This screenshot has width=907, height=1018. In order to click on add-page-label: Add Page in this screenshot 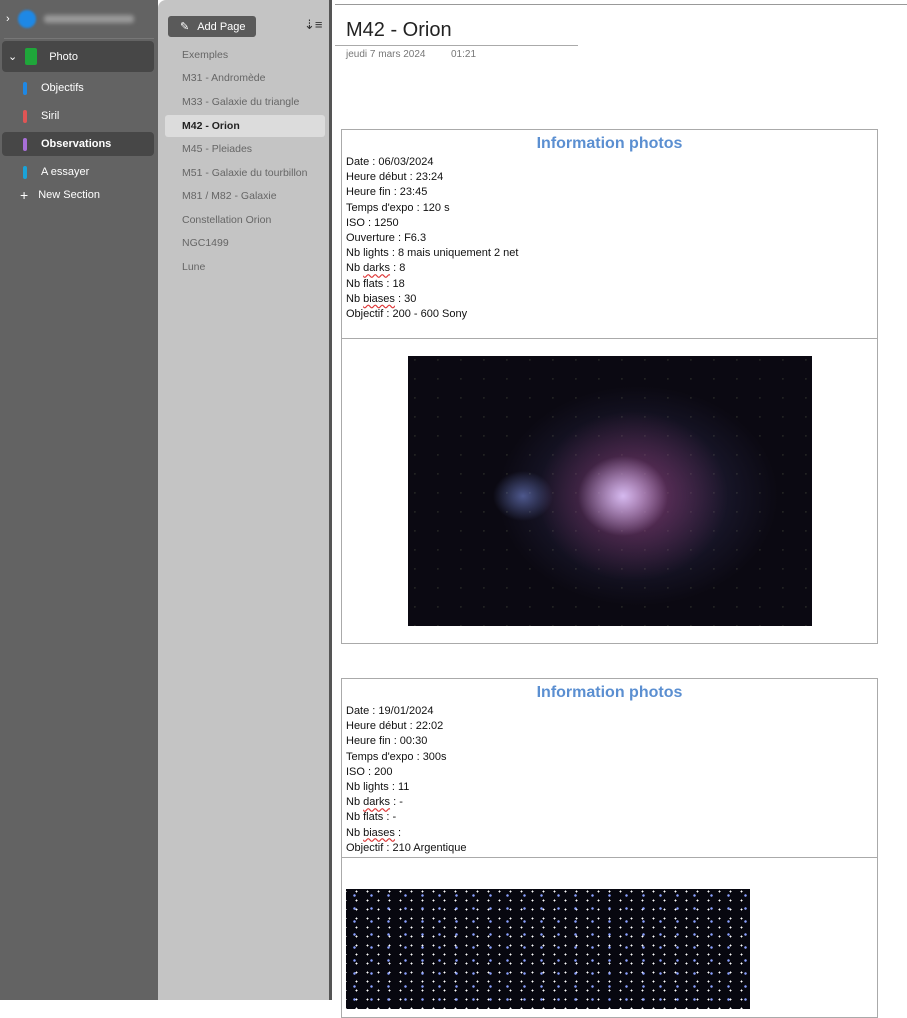, I will do `click(221, 26)`.